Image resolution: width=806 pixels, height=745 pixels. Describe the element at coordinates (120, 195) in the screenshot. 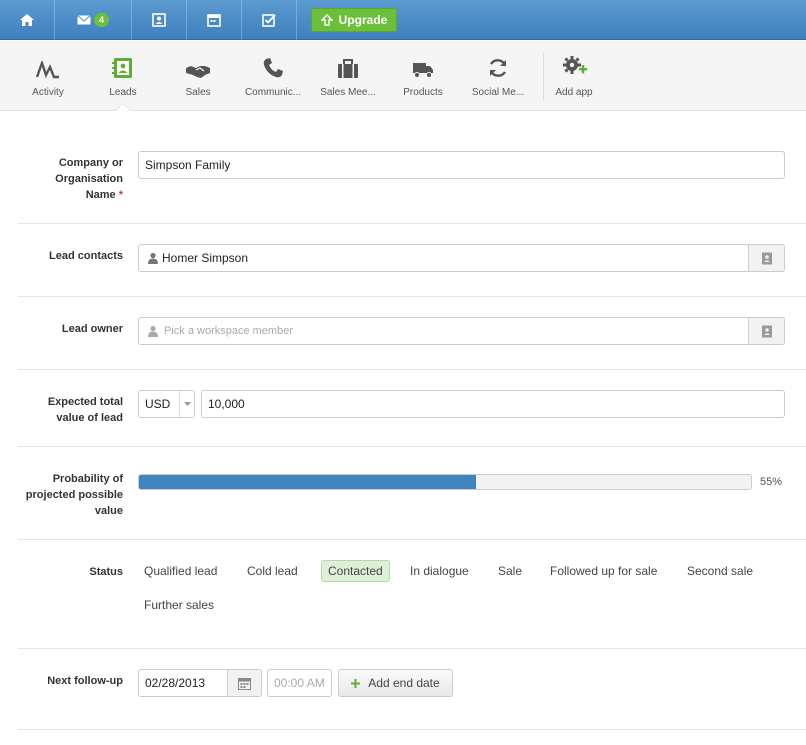

I see `required-mark: *` at that location.